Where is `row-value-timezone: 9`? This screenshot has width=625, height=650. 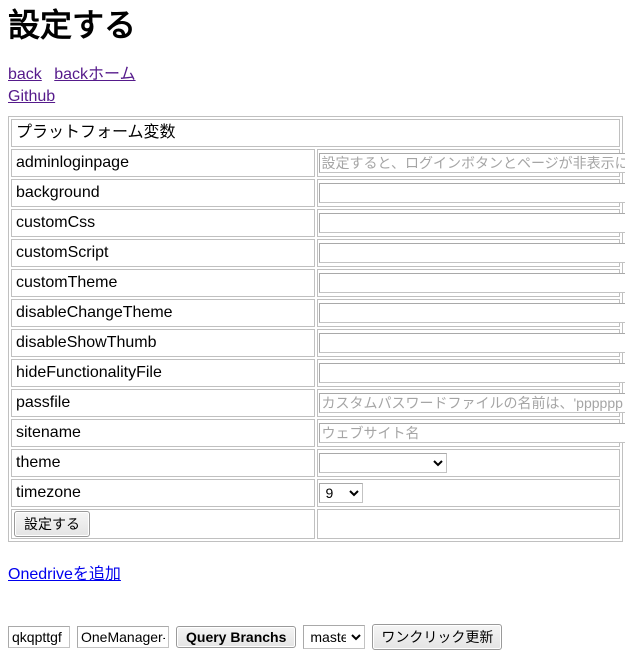
row-value-timezone: 9 is located at coordinates (469, 493).